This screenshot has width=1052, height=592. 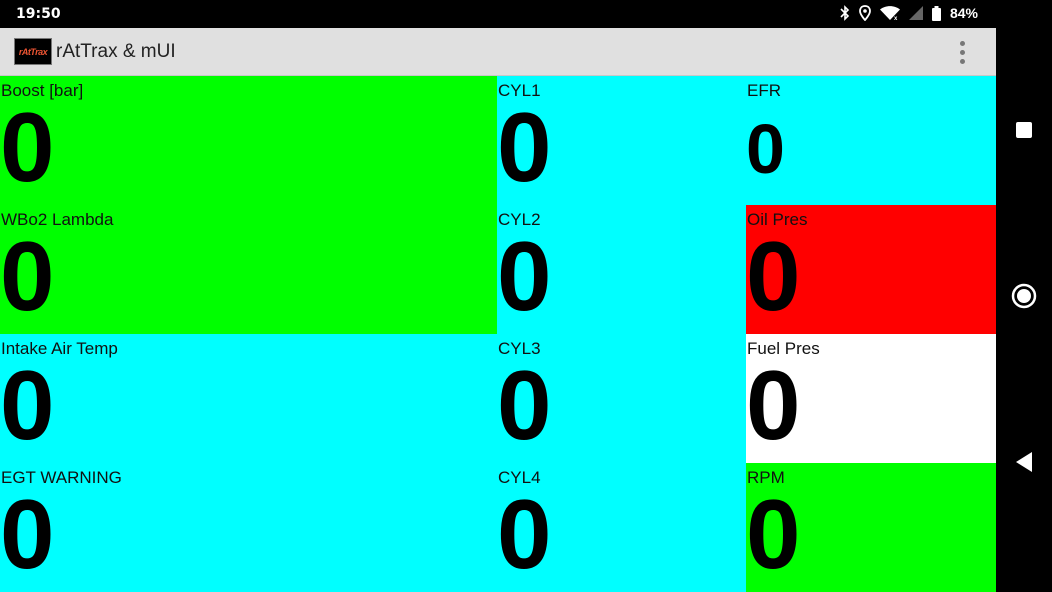 I want to click on home-icon, so click(x=1024, y=296).